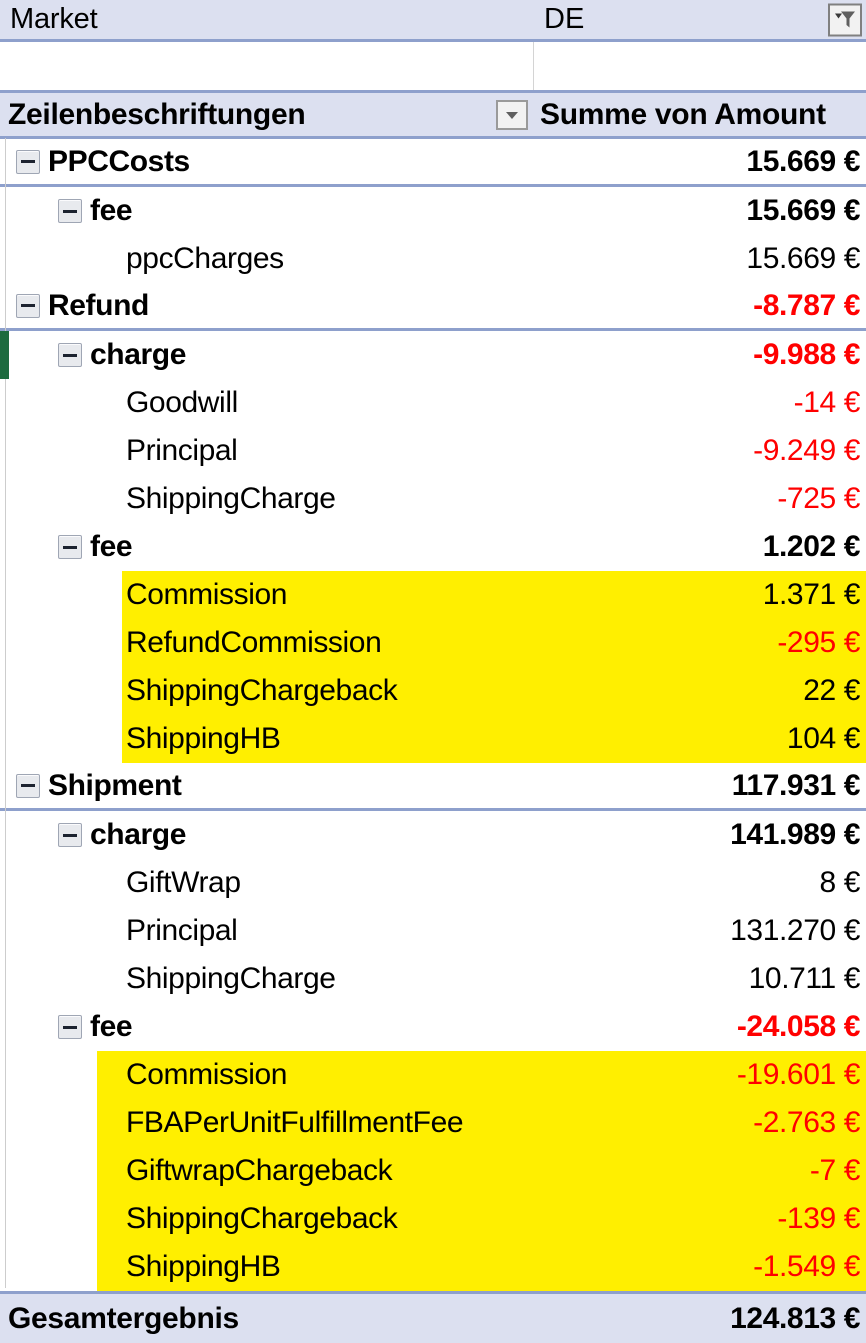 The width and height of the screenshot is (866, 1343). I want to click on row-value-text: -2.763 €, so click(806, 1122).